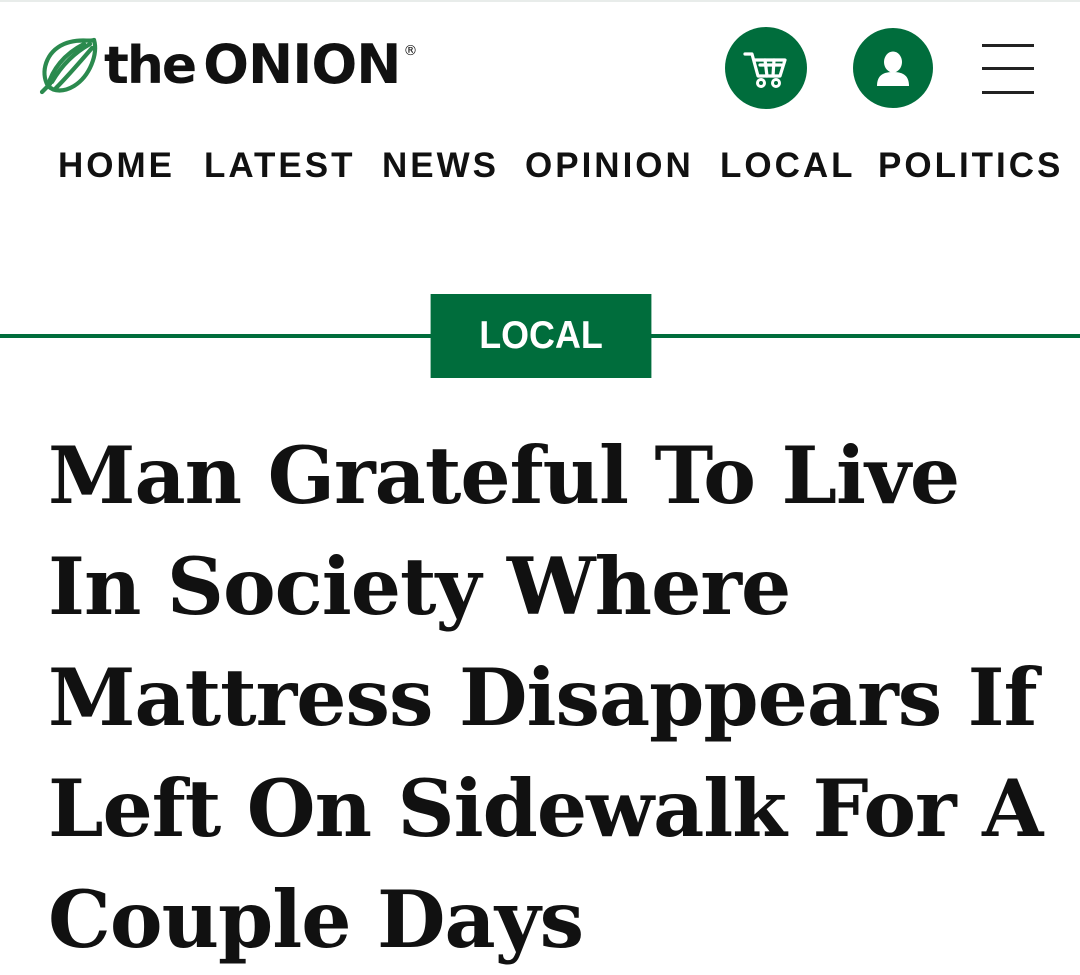 This screenshot has width=1080, height=975. I want to click on site-logo: the ONION ®, so click(227, 65).